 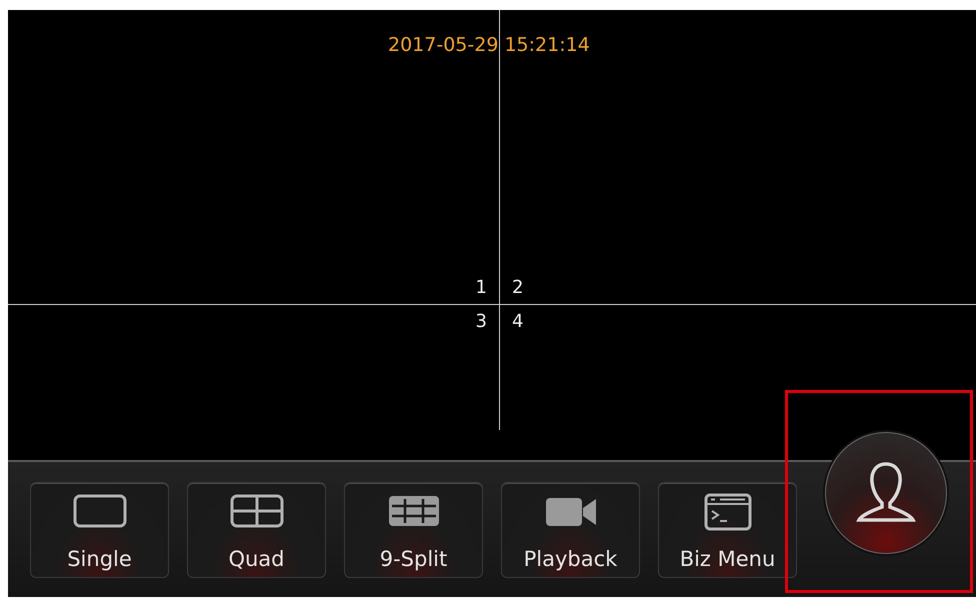 I want to click on channel-number: 4, so click(x=518, y=321).